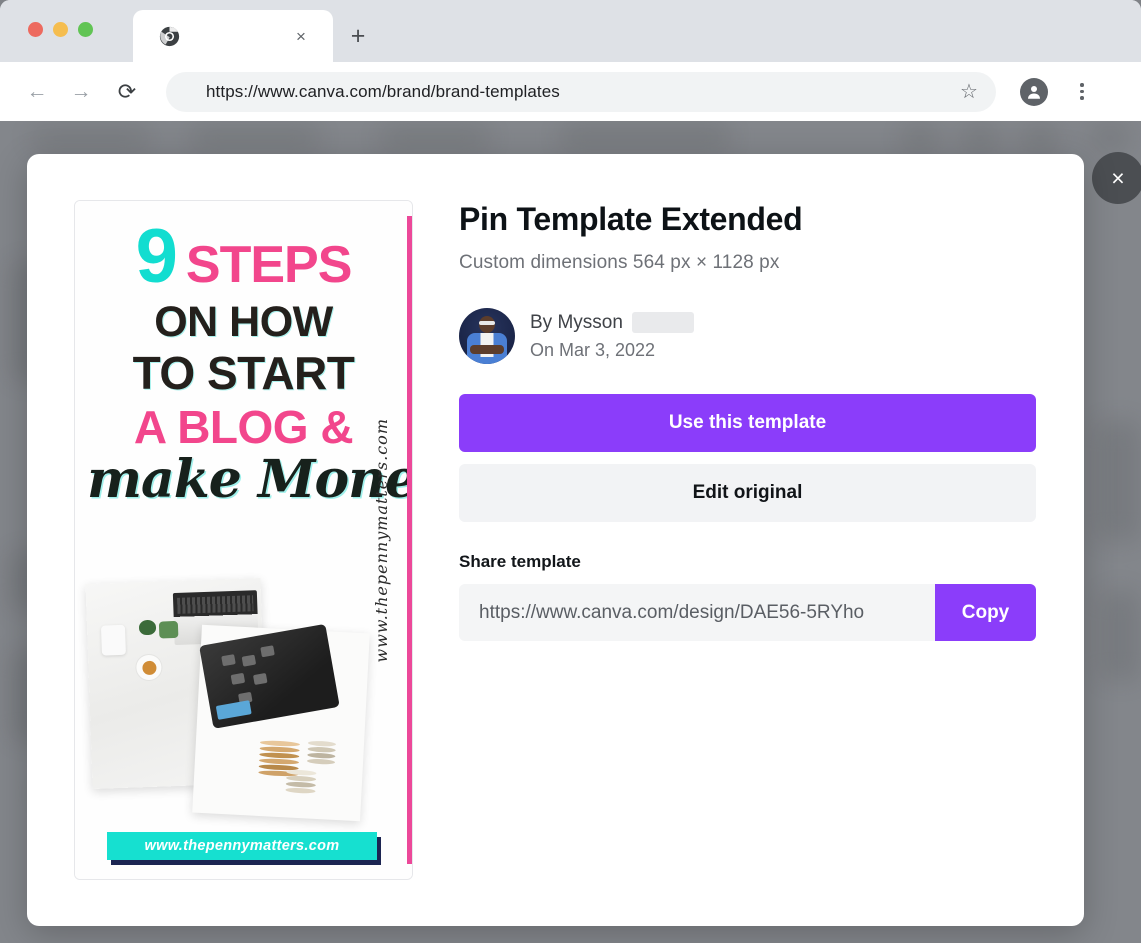 This screenshot has height=943, width=1141. Describe the element at coordinates (747, 336) in the screenshot. I see `author-row: By Mysson On Mar 3, 2022` at that location.